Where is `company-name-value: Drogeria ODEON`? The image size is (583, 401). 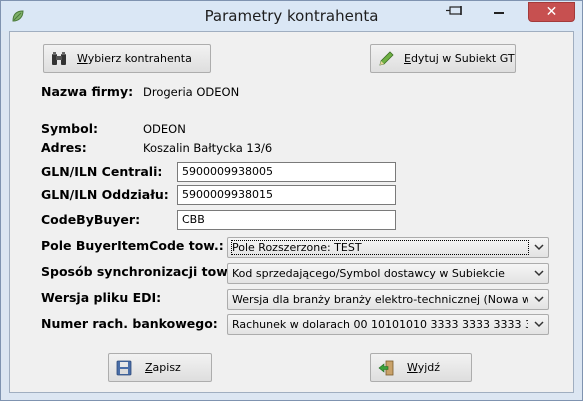
company-name-value: Drogeria ODEON is located at coordinates (191, 92).